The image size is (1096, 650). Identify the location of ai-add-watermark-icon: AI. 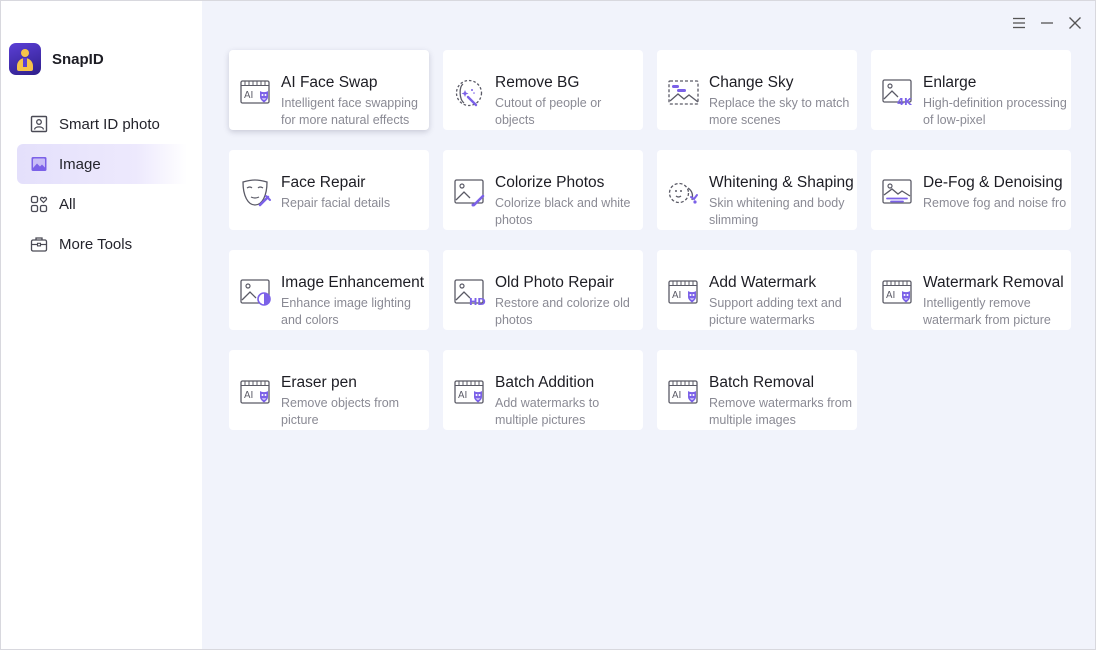
(683, 292).